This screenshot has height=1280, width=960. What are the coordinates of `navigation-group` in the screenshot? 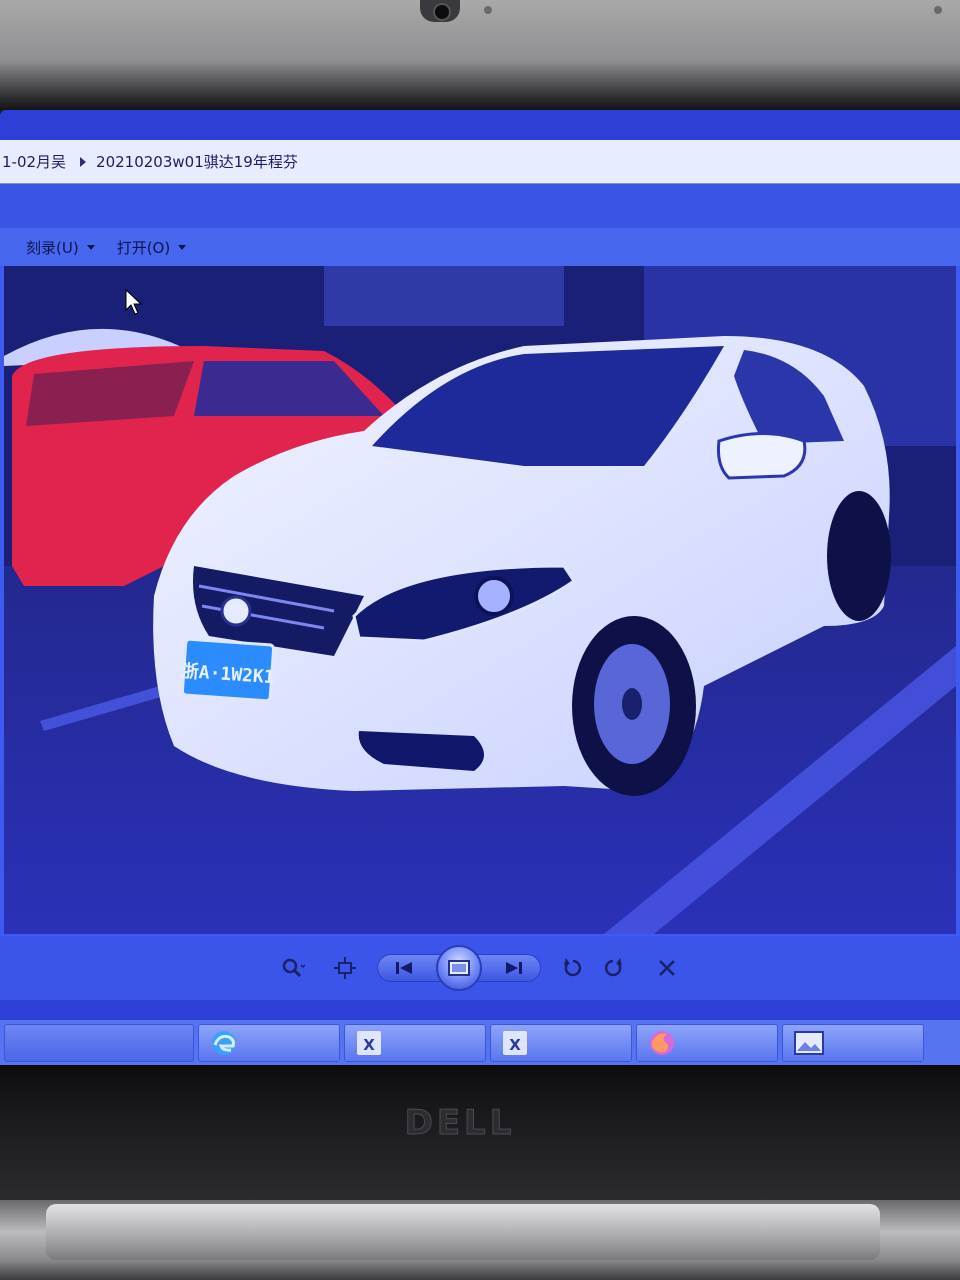 It's located at (459, 968).